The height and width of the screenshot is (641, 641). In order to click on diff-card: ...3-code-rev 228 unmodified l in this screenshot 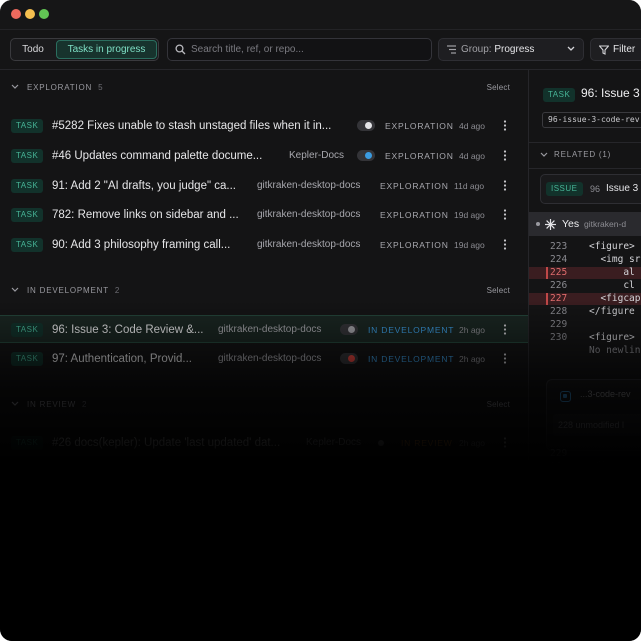, I will do `click(593, 415)`.